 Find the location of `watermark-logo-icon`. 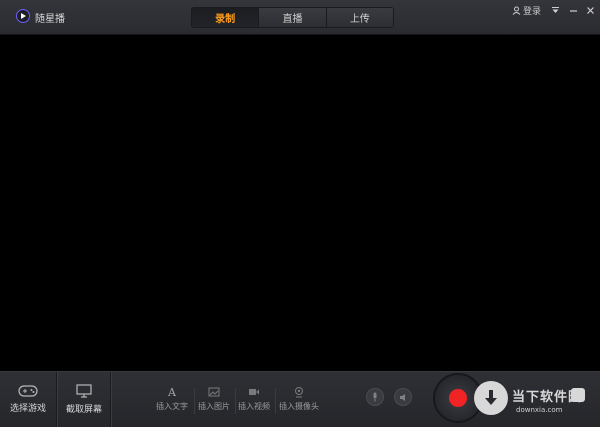

watermark-logo-icon is located at coordinates (491, 398).